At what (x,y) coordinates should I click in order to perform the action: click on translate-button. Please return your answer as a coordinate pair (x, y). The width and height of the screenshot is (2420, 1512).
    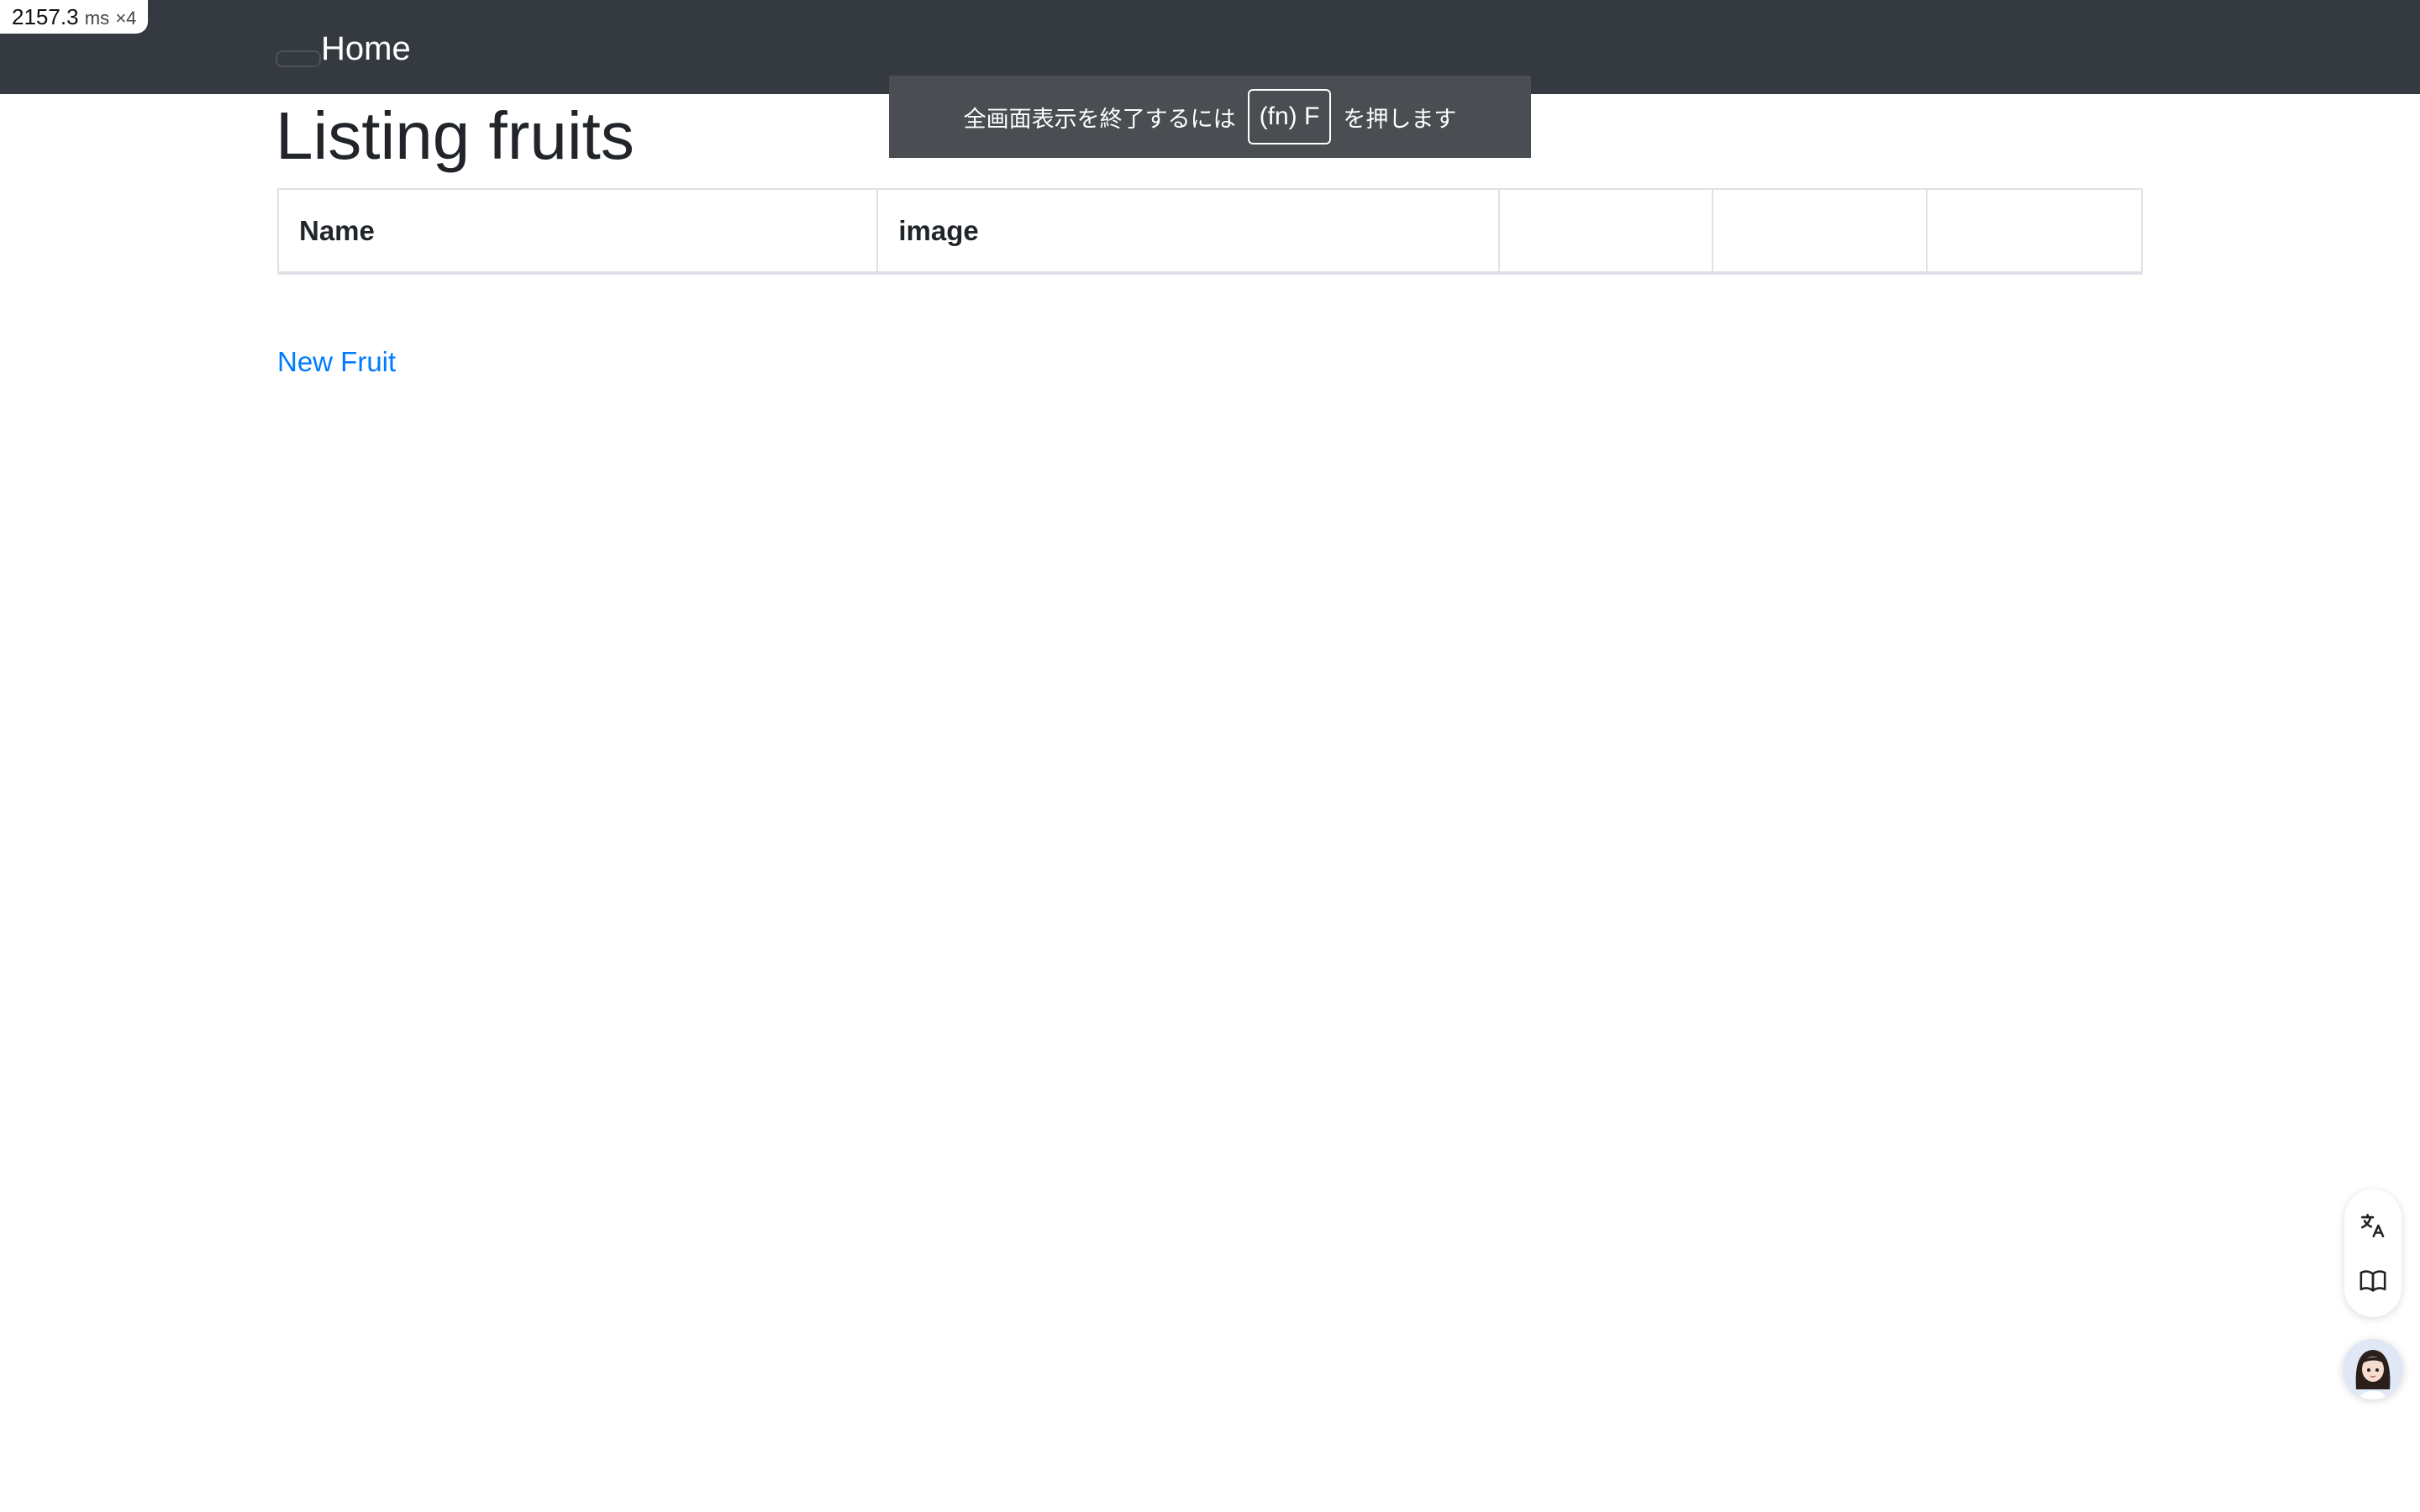
    Looking at the image, I should click on (2373, 1225).